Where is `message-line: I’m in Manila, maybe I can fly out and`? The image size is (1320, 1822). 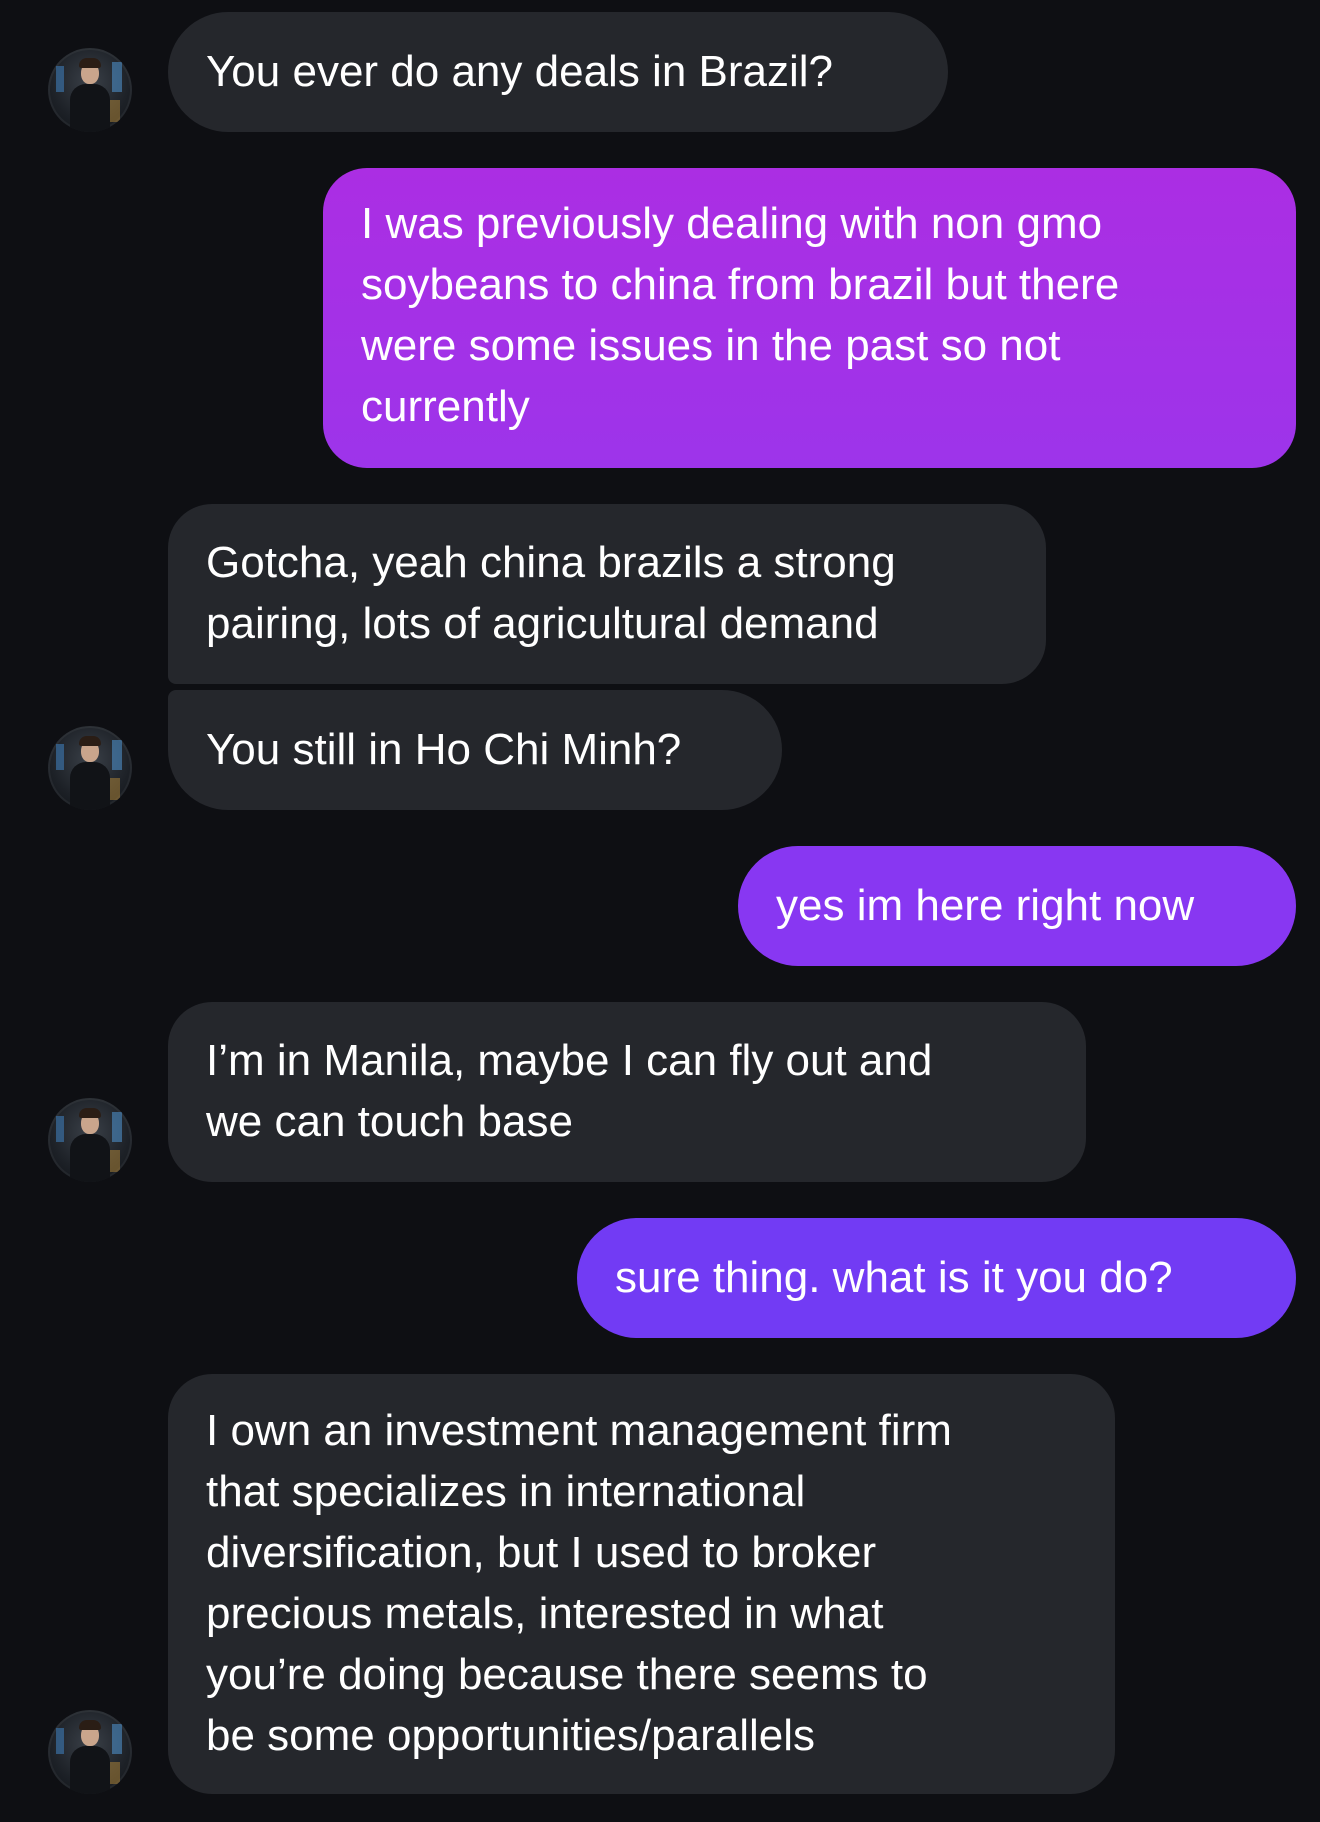 message-line: I’m in Manila, maybe I can fly out and is located at coordinates (569, 1060).